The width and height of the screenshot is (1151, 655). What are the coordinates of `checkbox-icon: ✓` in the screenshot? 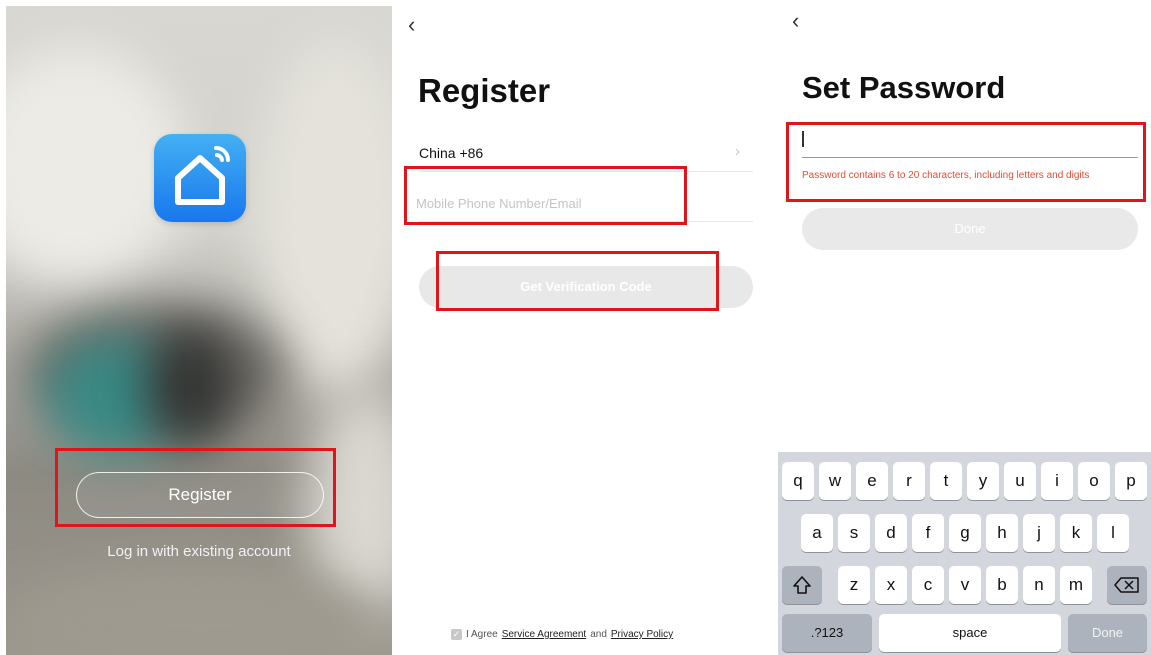 It's located at (456, 634).